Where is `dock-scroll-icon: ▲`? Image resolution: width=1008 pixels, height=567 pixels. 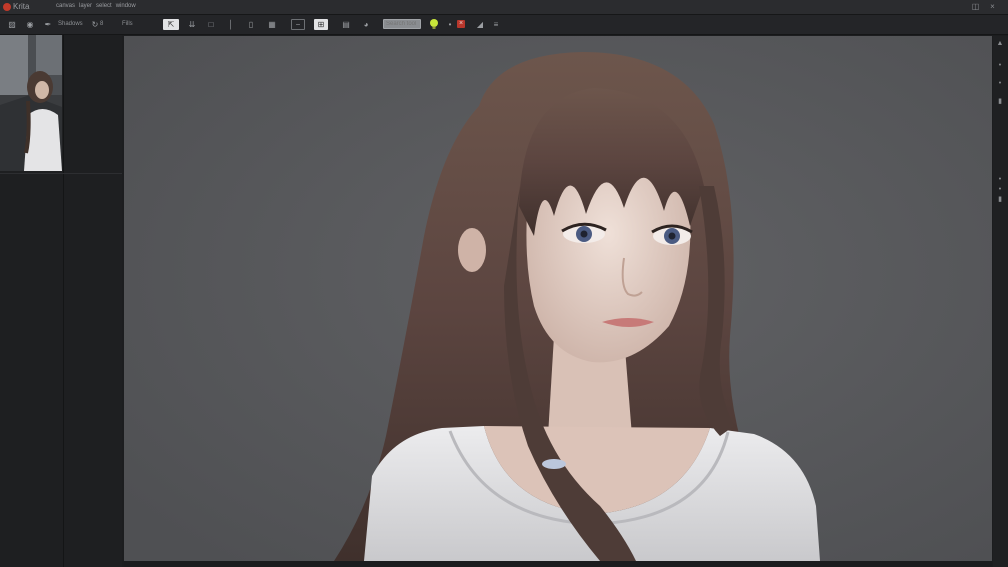 dock-scroll-icon: ▲ is located at coordinates (1000, 44).